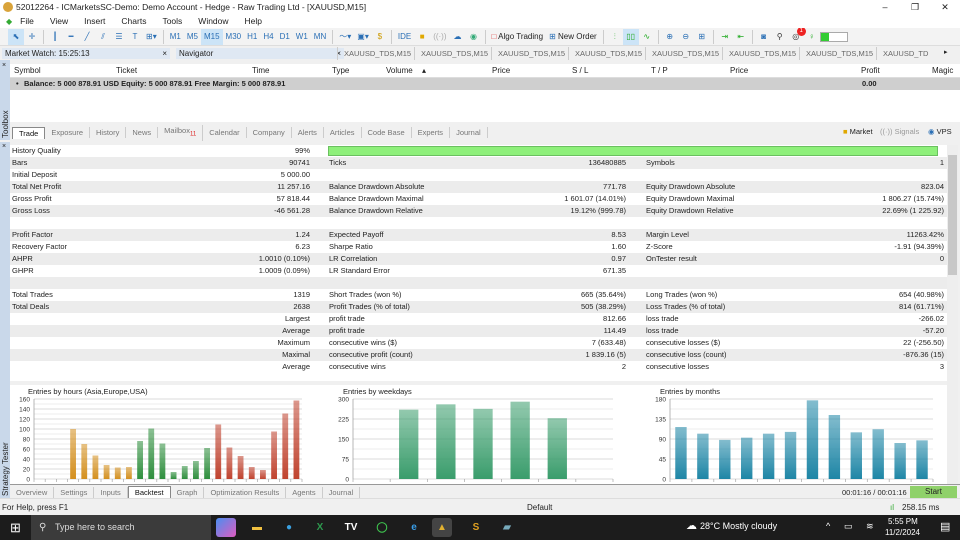  Describe the element at coordinates (304, 492) in the screenshot. I see `tester-tab-agents: Agents` at that location.